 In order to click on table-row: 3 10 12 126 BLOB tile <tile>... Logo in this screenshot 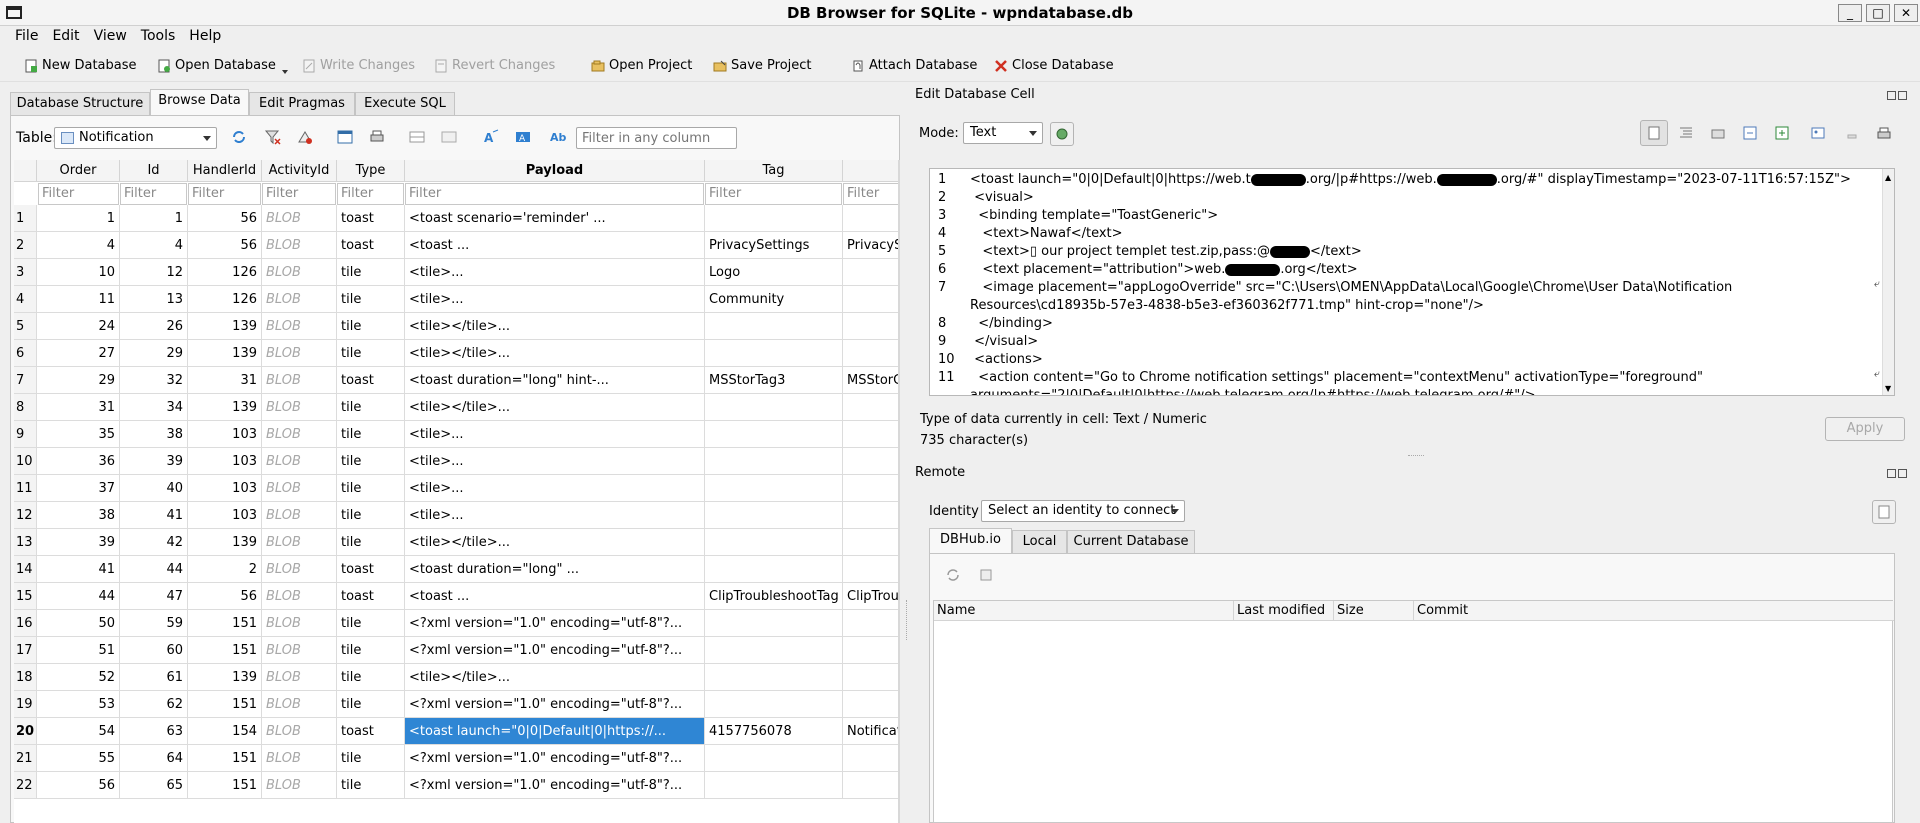, I will do `click(456, 272)`.